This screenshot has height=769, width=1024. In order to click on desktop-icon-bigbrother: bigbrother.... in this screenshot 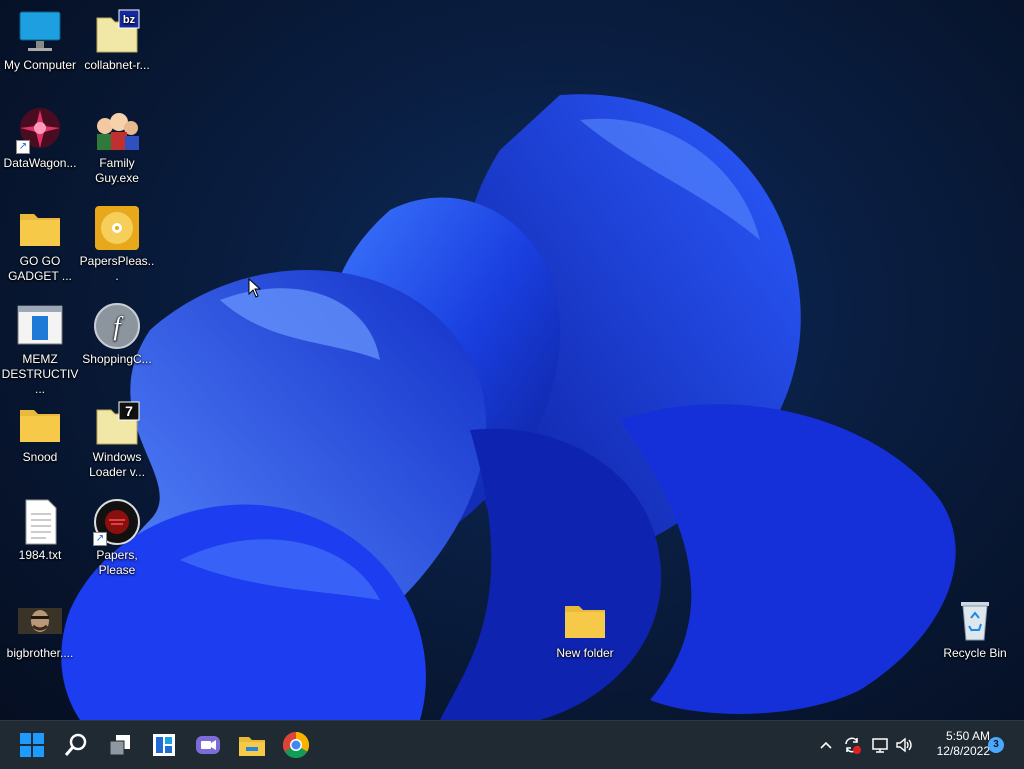, I will do `click(40, 628)`.